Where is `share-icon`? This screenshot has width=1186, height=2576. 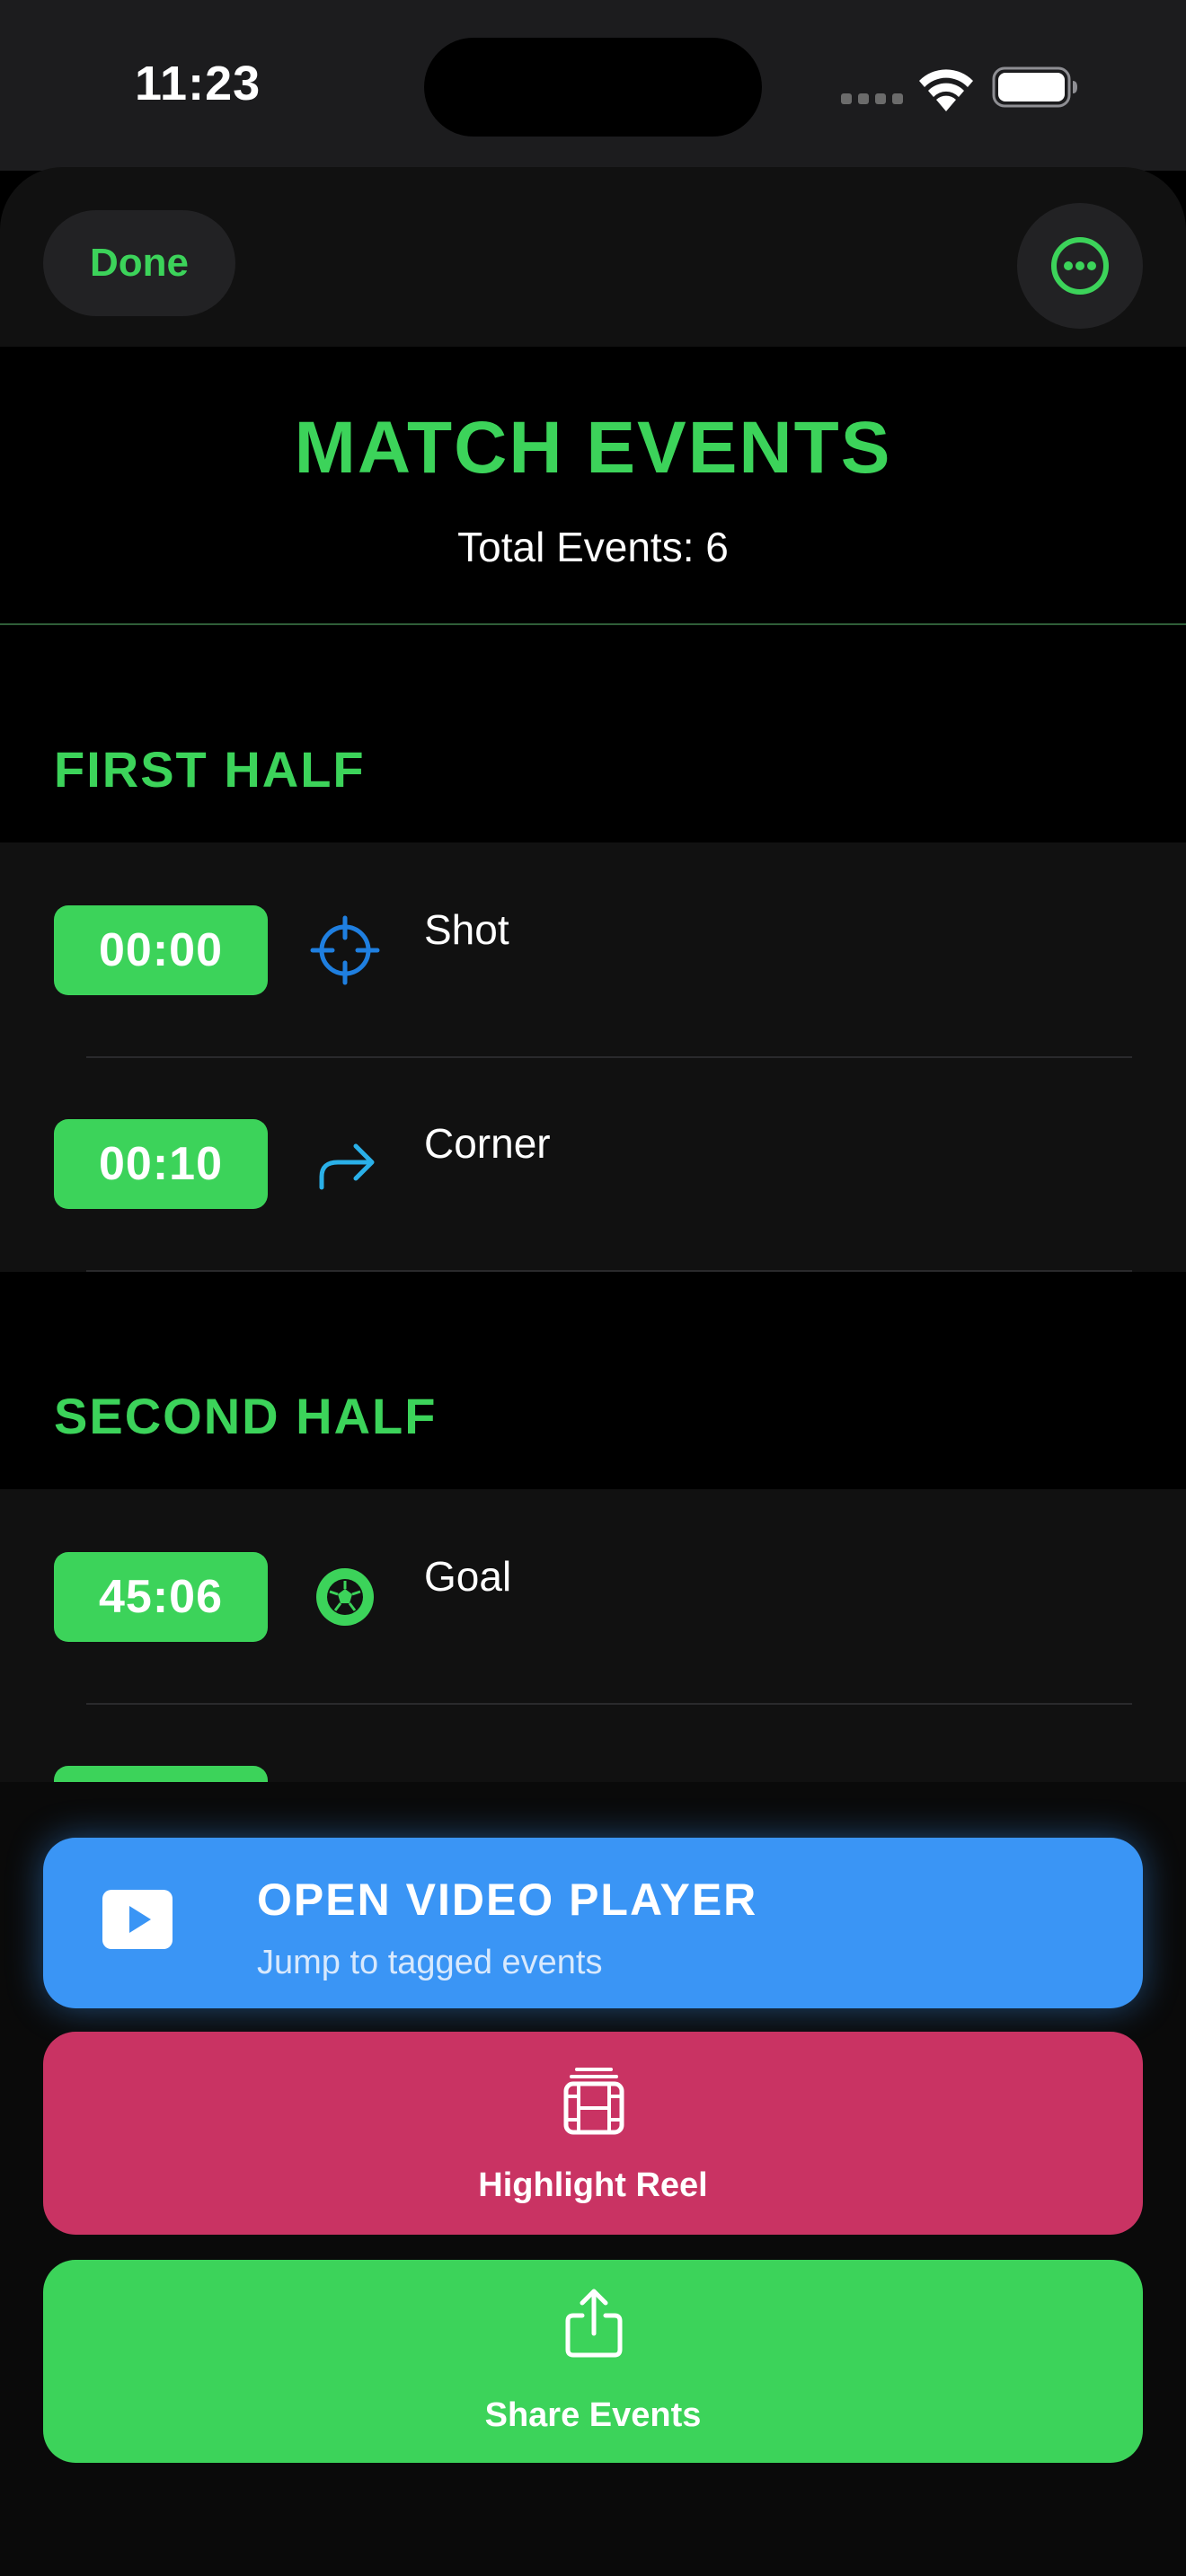 share-icon is located at coordinates (594, 2323).